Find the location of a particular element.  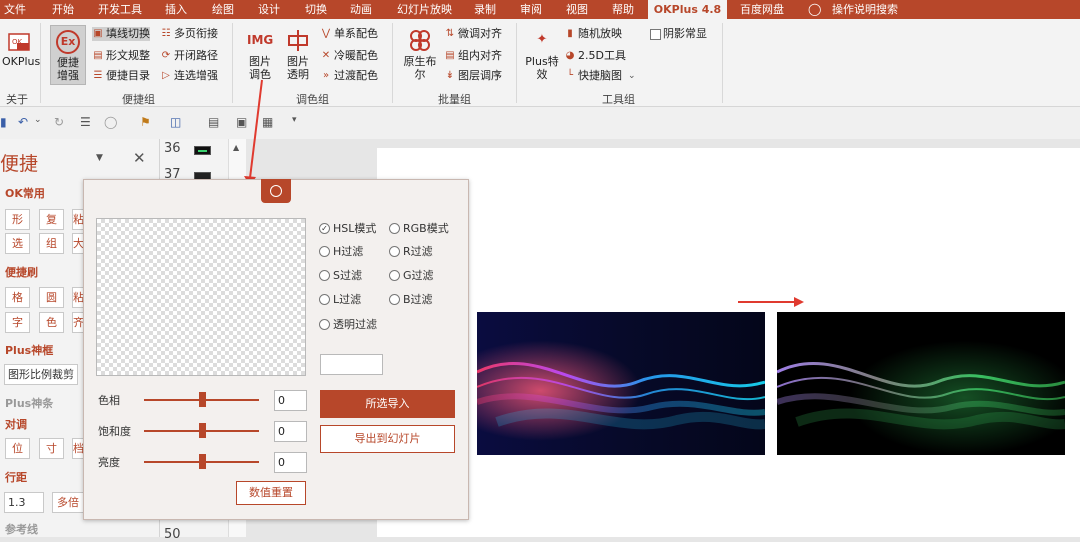

menu-view: 视图 is located at coordinates (577, 9).